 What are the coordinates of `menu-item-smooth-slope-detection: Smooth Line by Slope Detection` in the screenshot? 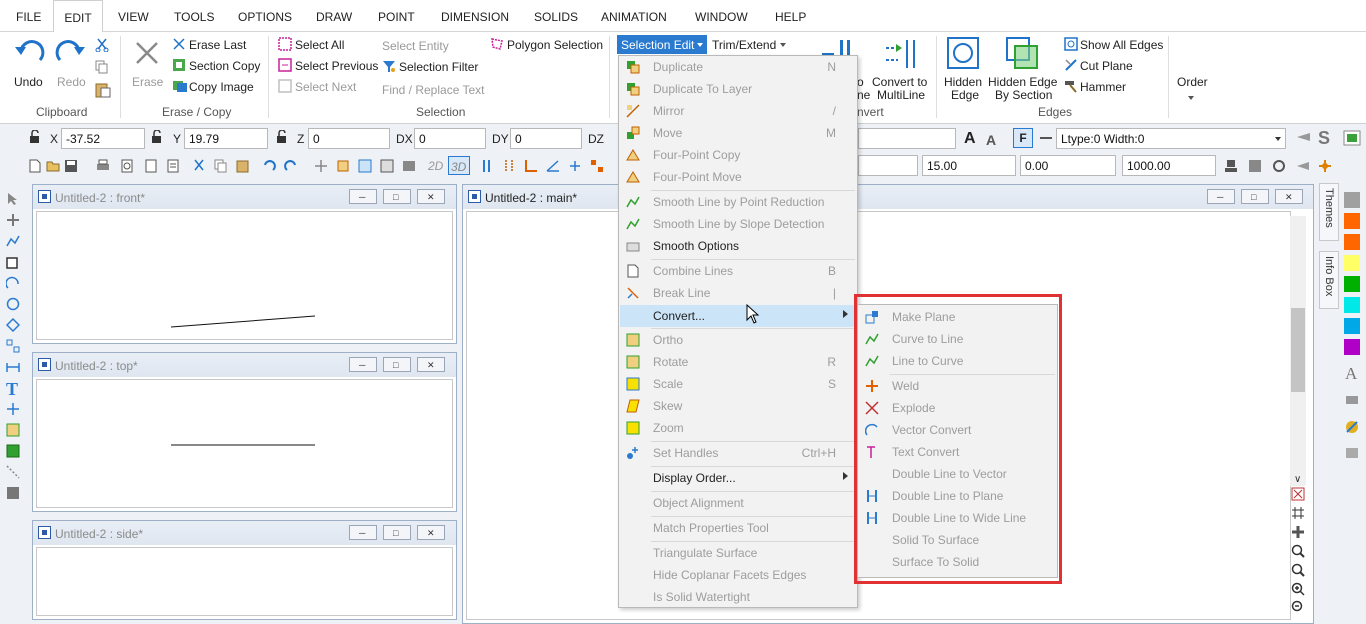 It's located at (738, 224).